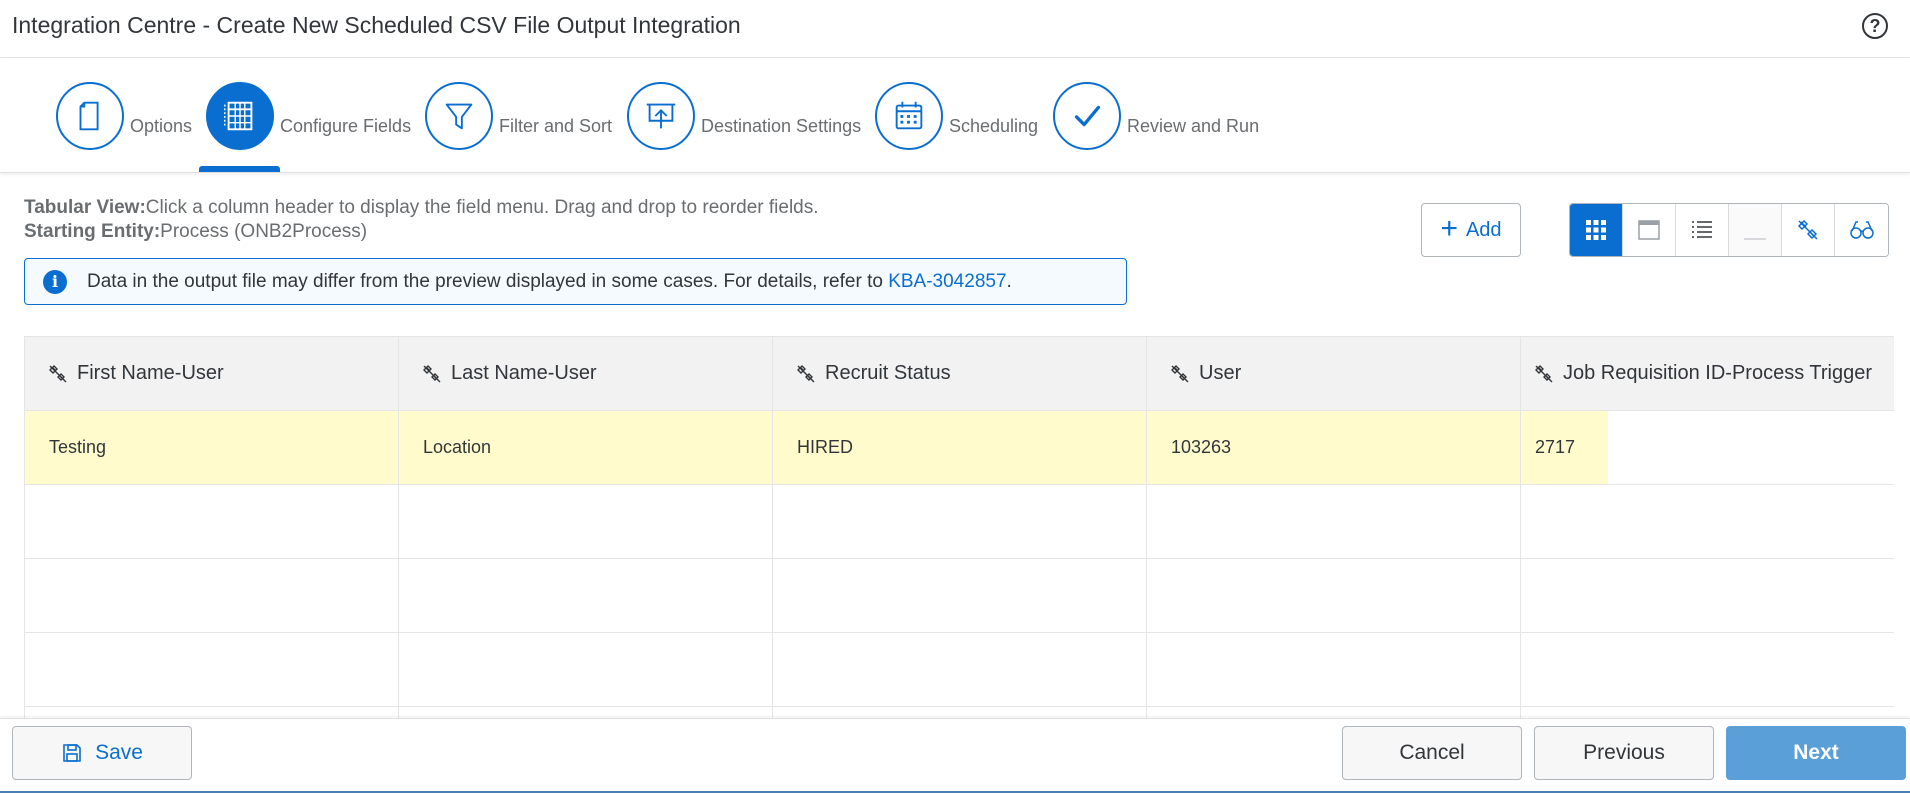 The width and height of the screenshot is (1910, 793). I want to click on starting-entity: Starting Entity:Process (ONB2Process), so click(195, 232).